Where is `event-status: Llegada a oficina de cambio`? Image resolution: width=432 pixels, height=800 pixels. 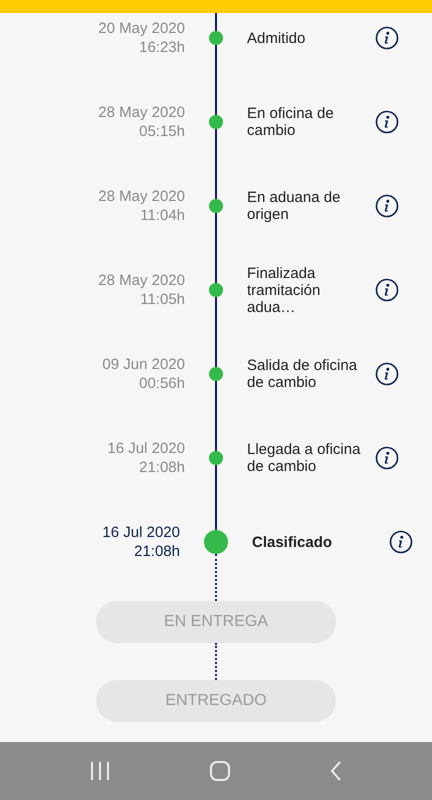
event-status: Llegada a oficina de cambio is located at coordinates (304, 458).